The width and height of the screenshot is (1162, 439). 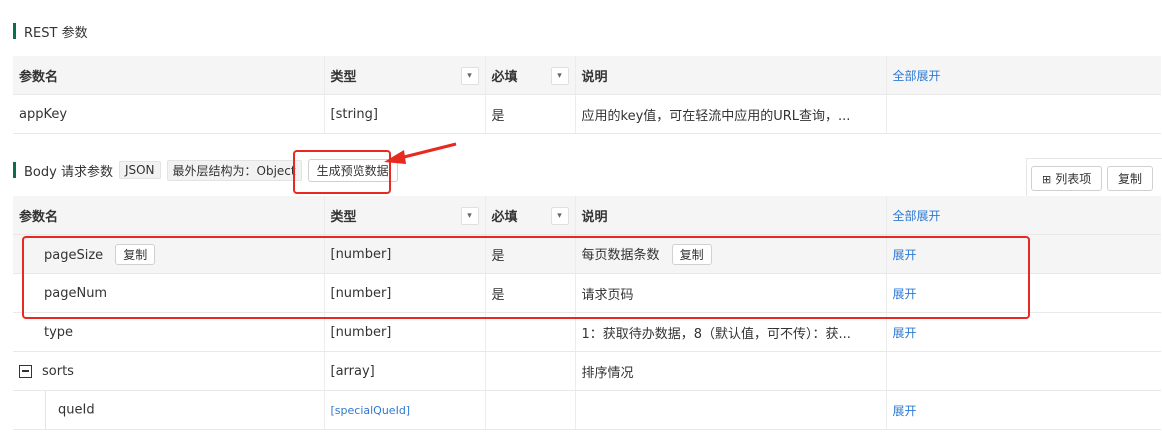 I want to click on param-name: sorts, so click(x=168, y=371).